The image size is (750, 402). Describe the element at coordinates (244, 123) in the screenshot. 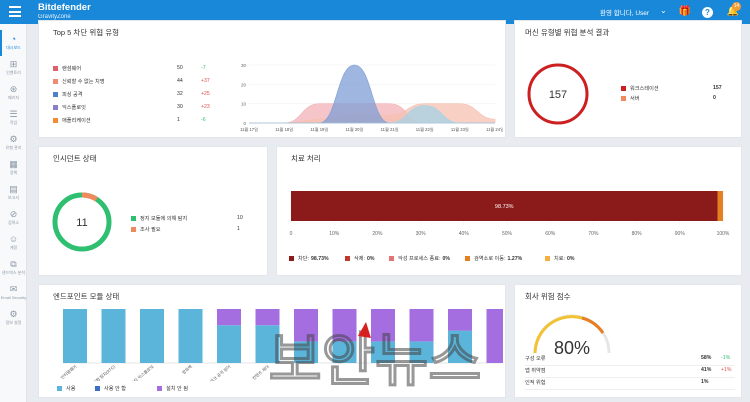

I see `y-tick-label: 0` at that location.